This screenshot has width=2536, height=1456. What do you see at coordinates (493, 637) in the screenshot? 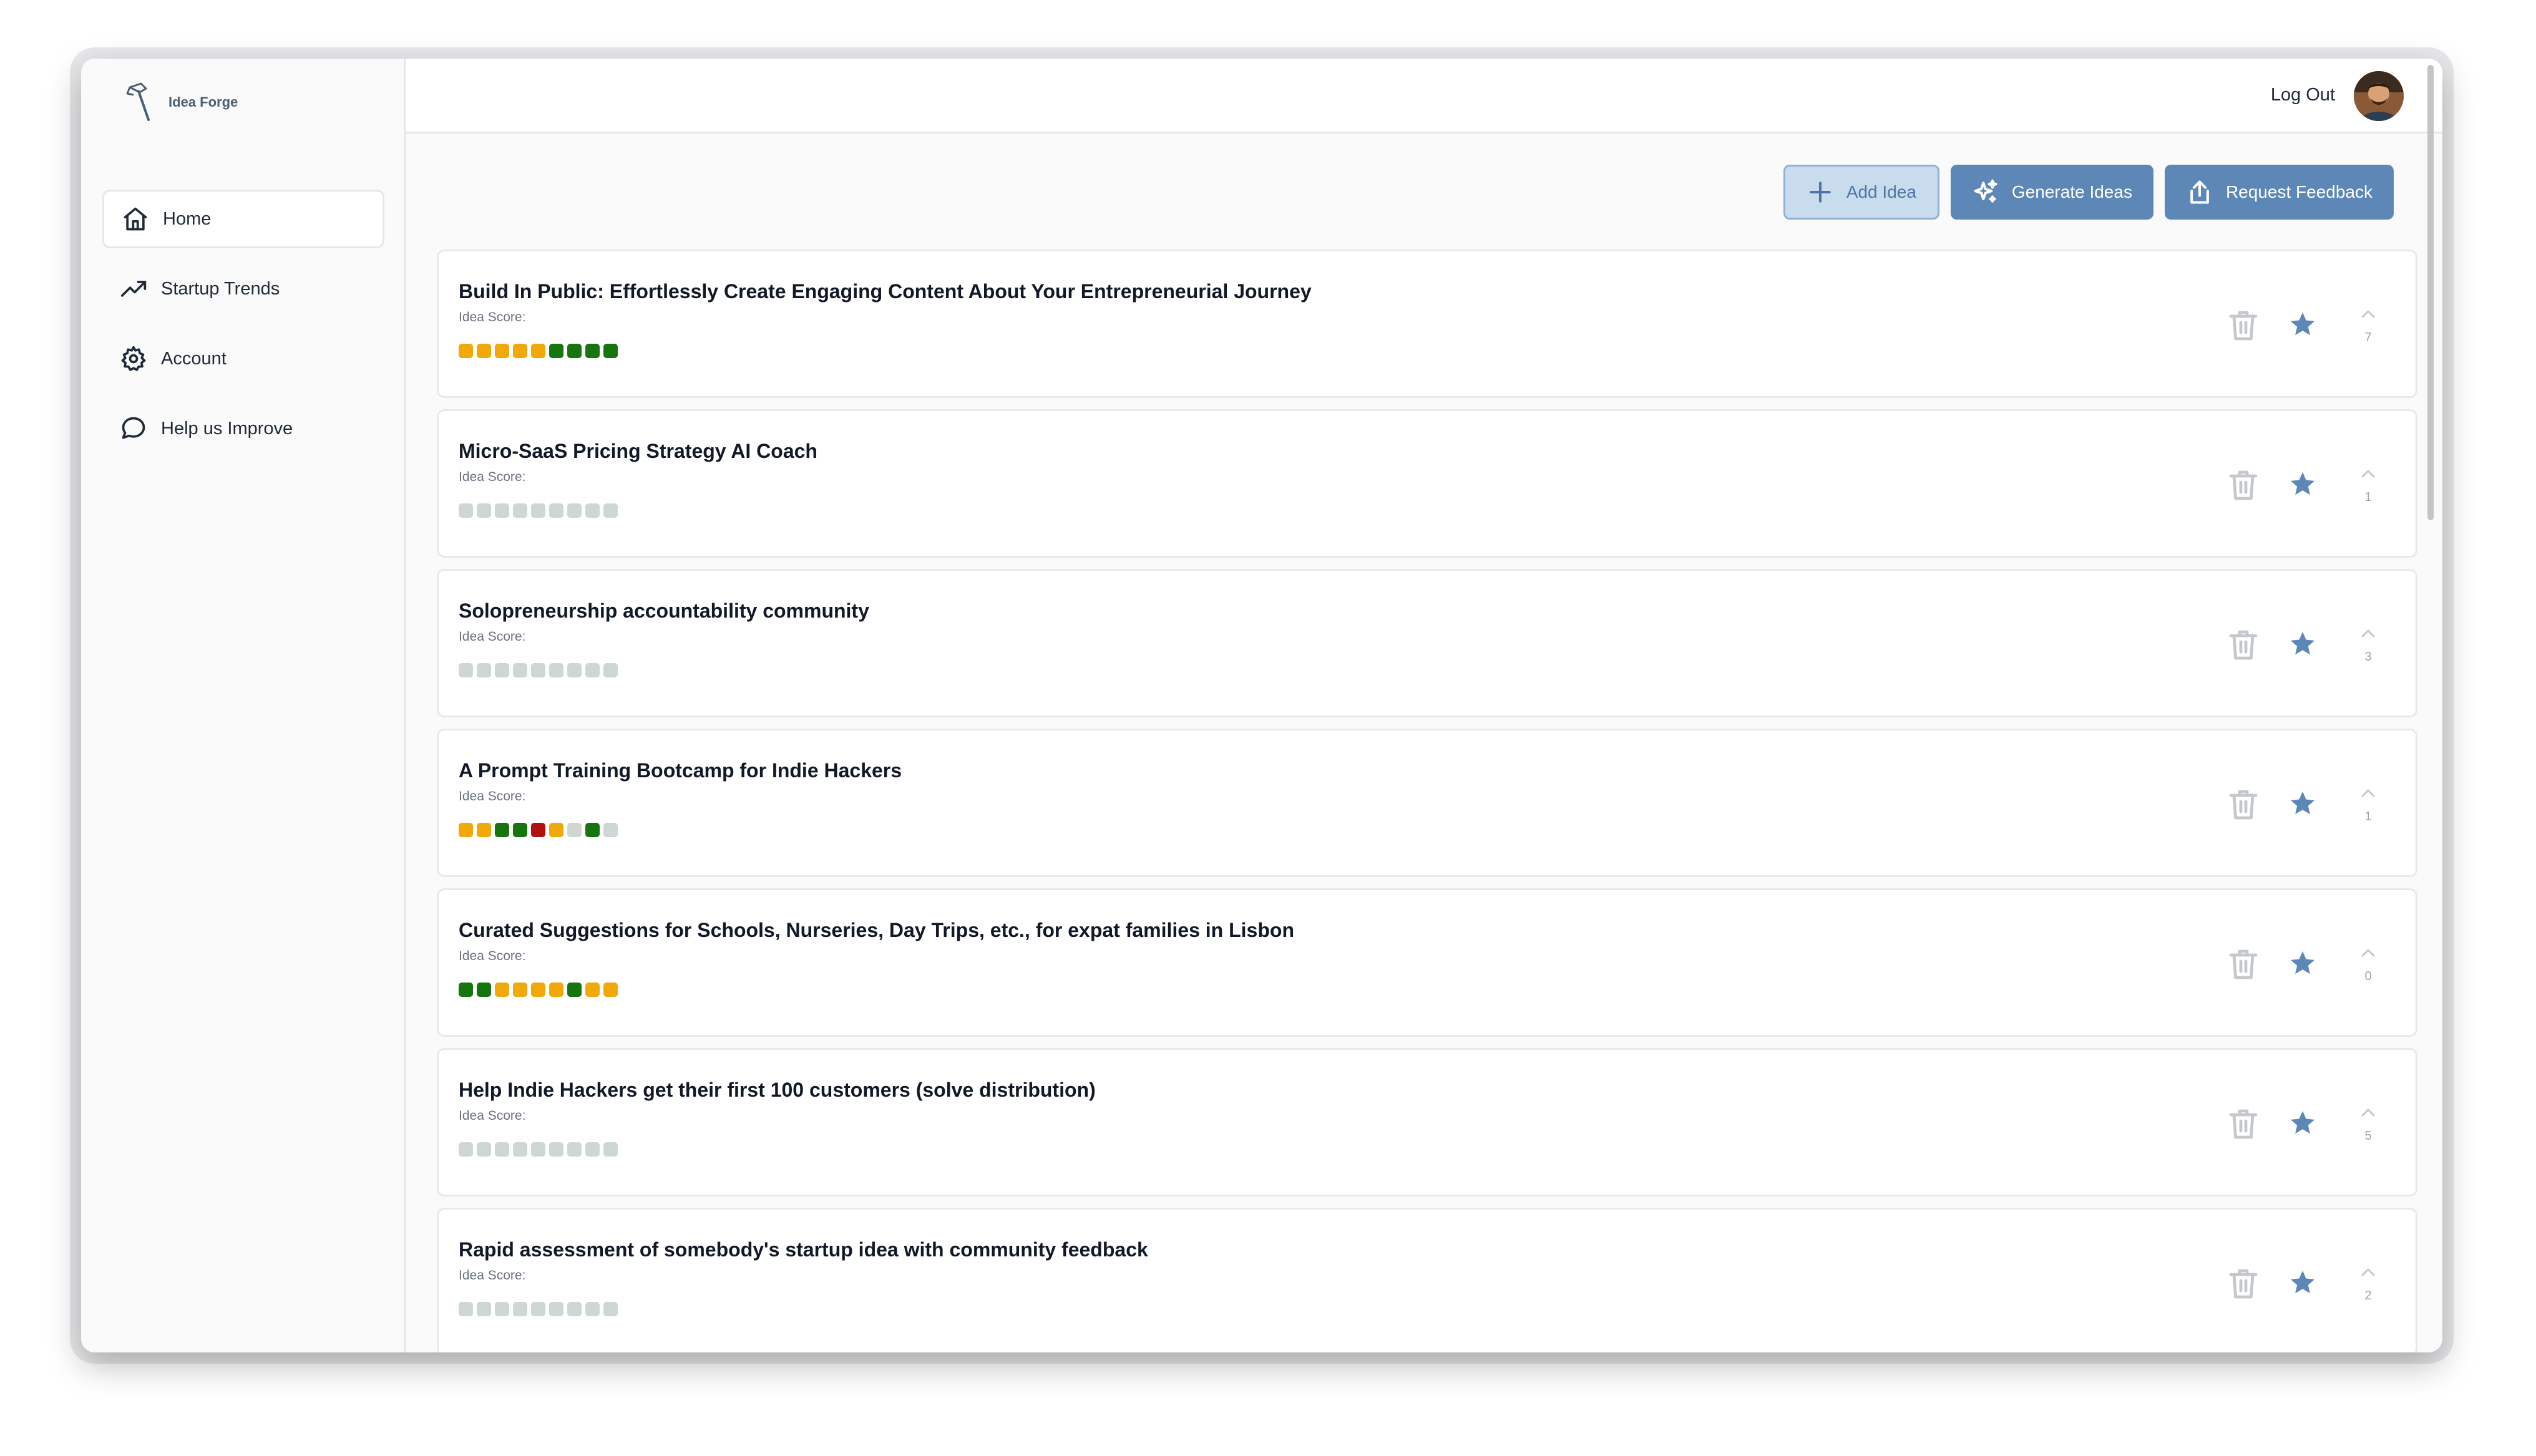
I see `idea-score-label: Idea Score:` at bounding box center [493, 637].